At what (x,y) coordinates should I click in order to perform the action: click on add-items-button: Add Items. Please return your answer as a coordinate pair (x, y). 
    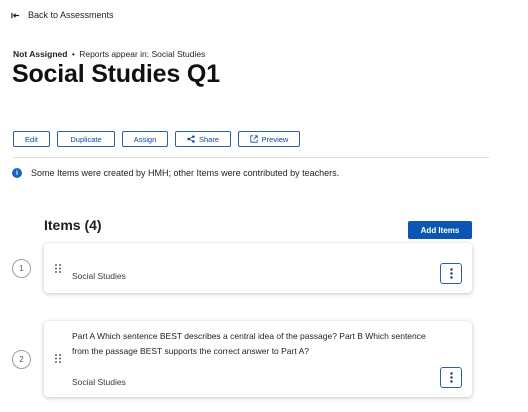
    Looking at the image, I should click on (440, 230).